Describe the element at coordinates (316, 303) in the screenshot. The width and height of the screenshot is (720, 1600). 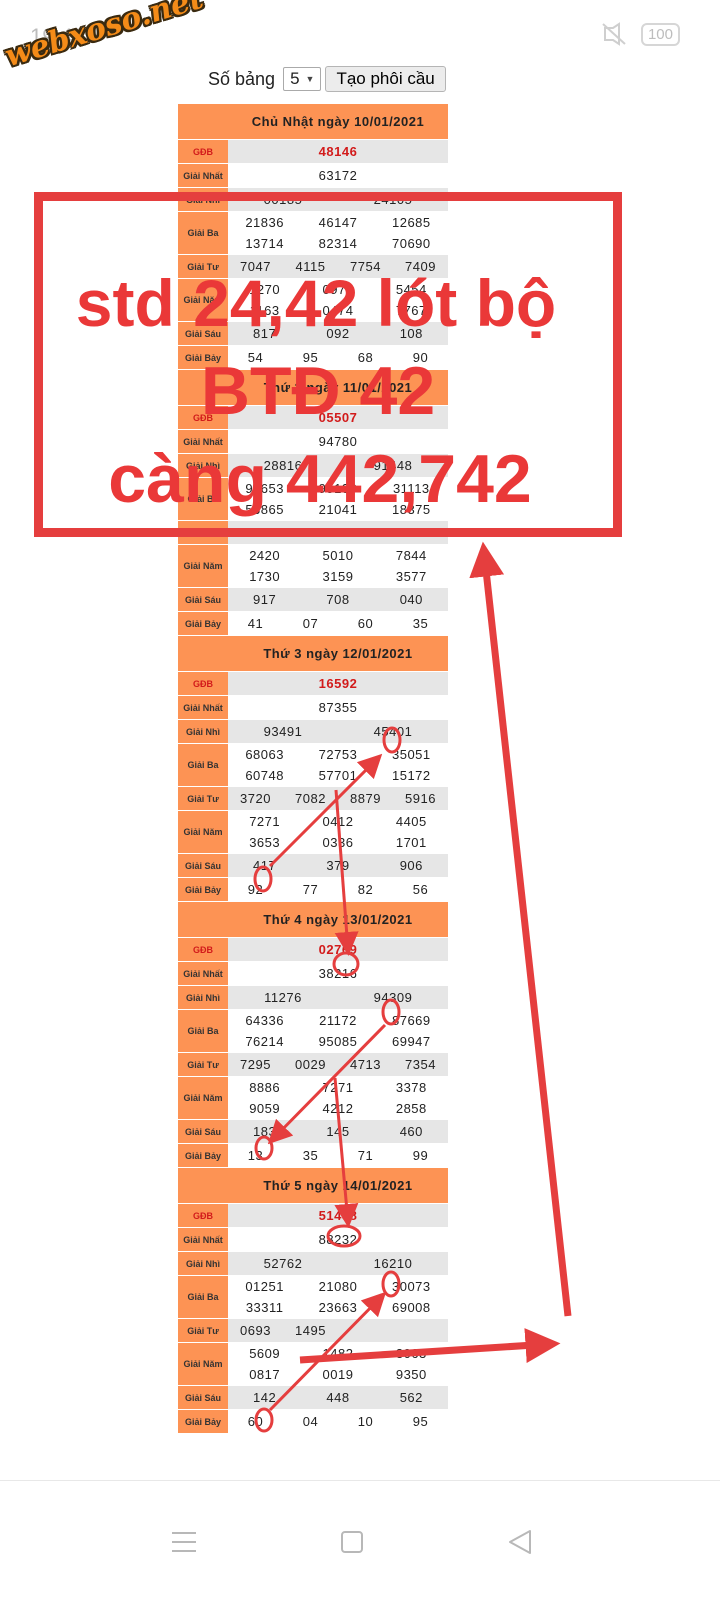
I see `annotation-line-1: std 24,42 lót bộ` at that location.